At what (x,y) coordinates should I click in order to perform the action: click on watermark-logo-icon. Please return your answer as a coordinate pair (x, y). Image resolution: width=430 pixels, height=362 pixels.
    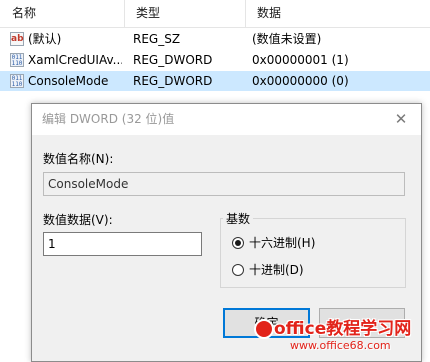
    Looking at the image, I should click on (264, 329).